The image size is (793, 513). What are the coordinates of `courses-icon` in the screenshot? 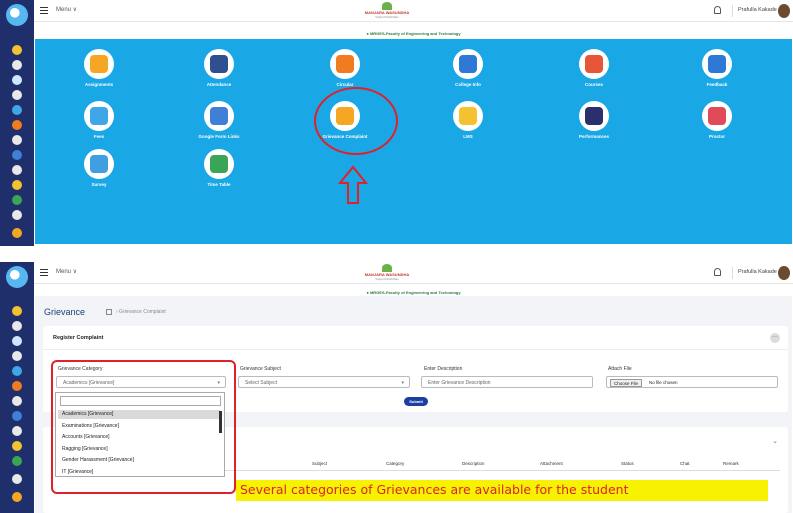 It's located at (594, 64).